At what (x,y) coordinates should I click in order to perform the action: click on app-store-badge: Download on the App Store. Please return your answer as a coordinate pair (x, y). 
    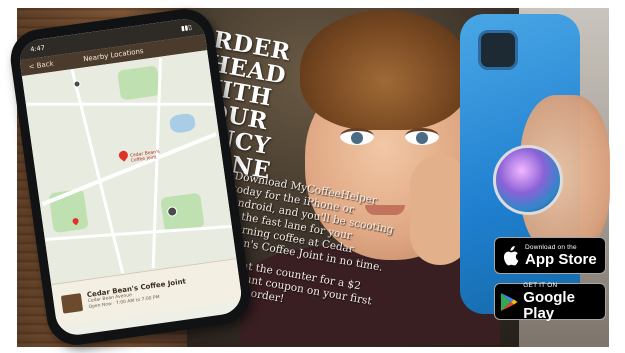
    Looking at the image, I should click on (550, 255).